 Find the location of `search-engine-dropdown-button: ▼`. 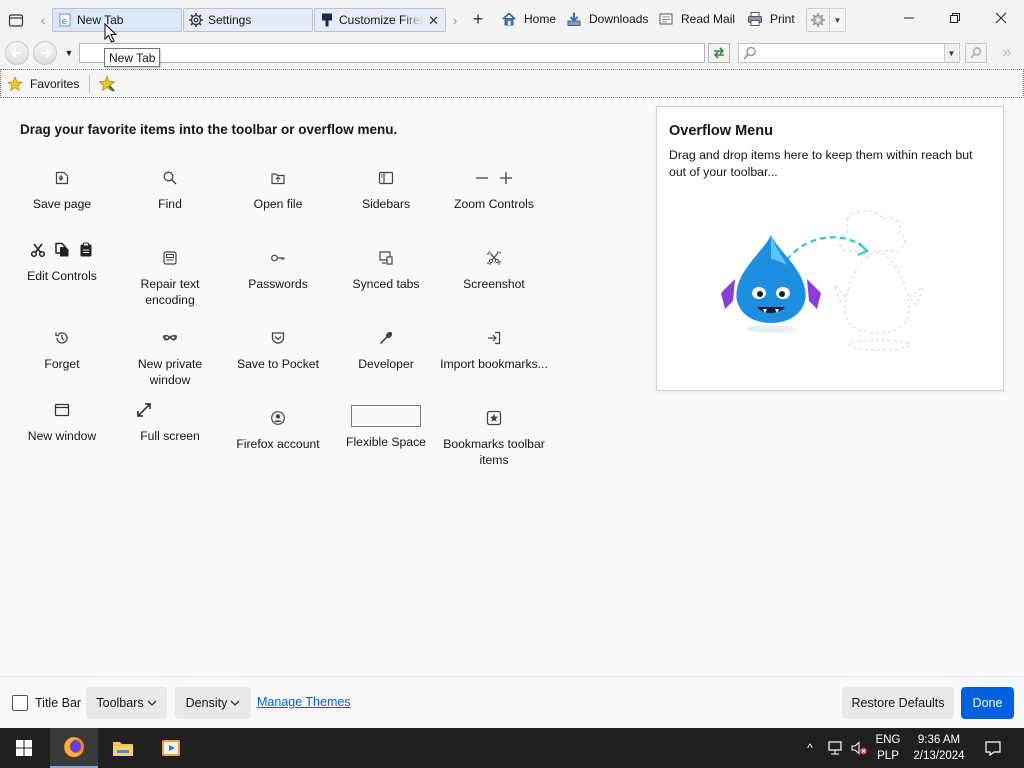

search-engine-dropdown-button: ▼ is located at coordinates (951, 53).